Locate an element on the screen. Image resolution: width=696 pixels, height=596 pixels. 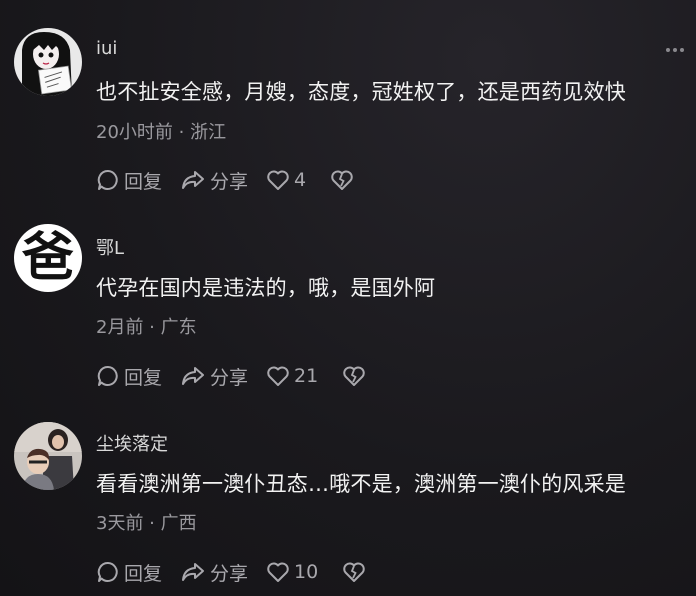
comment-text: 看看澳洲第一澳仆丑态…哦不是，澳洲第一澳仆的风采是 is located at coordinates (361, 484).